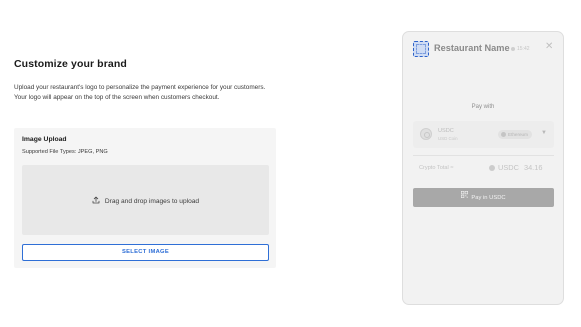  What do you see at coordinates (483, 134) in the screenshot?
I see `coin-selector: USDC USD Coin Ethereum ▼` at bounding box center [483, 134].